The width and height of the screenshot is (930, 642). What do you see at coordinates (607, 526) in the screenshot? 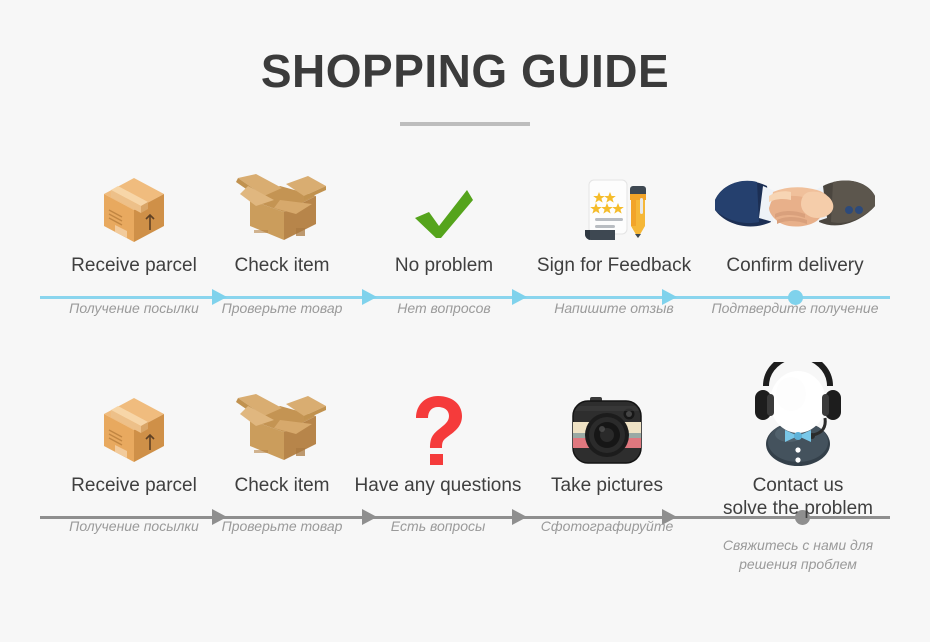
I see `step-sublabel: Сфотографируйте` at bounding box center [607, 526].